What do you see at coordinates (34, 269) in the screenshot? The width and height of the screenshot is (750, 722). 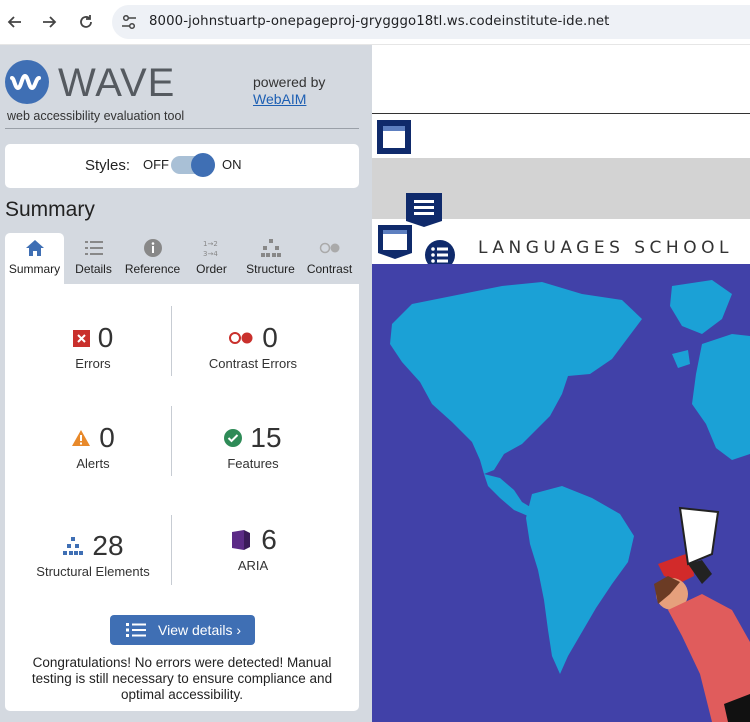 I see `tab-label: Summary` at bounding box center [34, 269].